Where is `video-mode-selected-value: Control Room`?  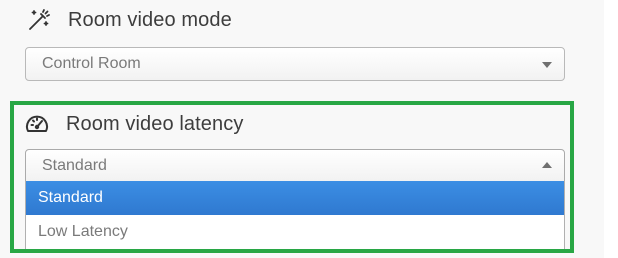 video-mode-selected-value: Control Room is located at coordinates (91, 63).